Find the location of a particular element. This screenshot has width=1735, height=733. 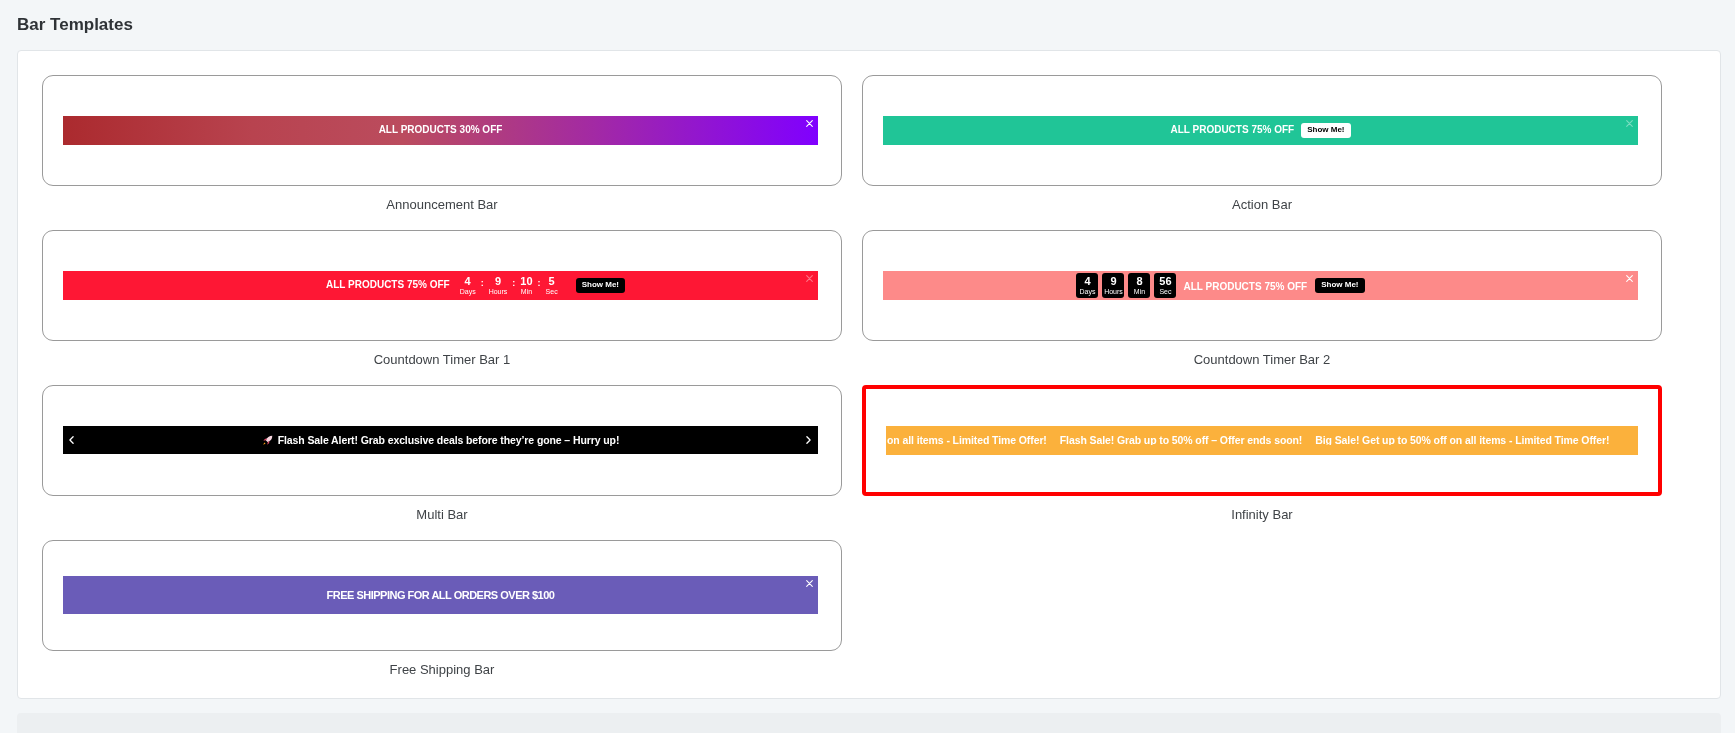

template-card: ALL PRODUCTS 30% OFF is located at coordinates (442, 130).